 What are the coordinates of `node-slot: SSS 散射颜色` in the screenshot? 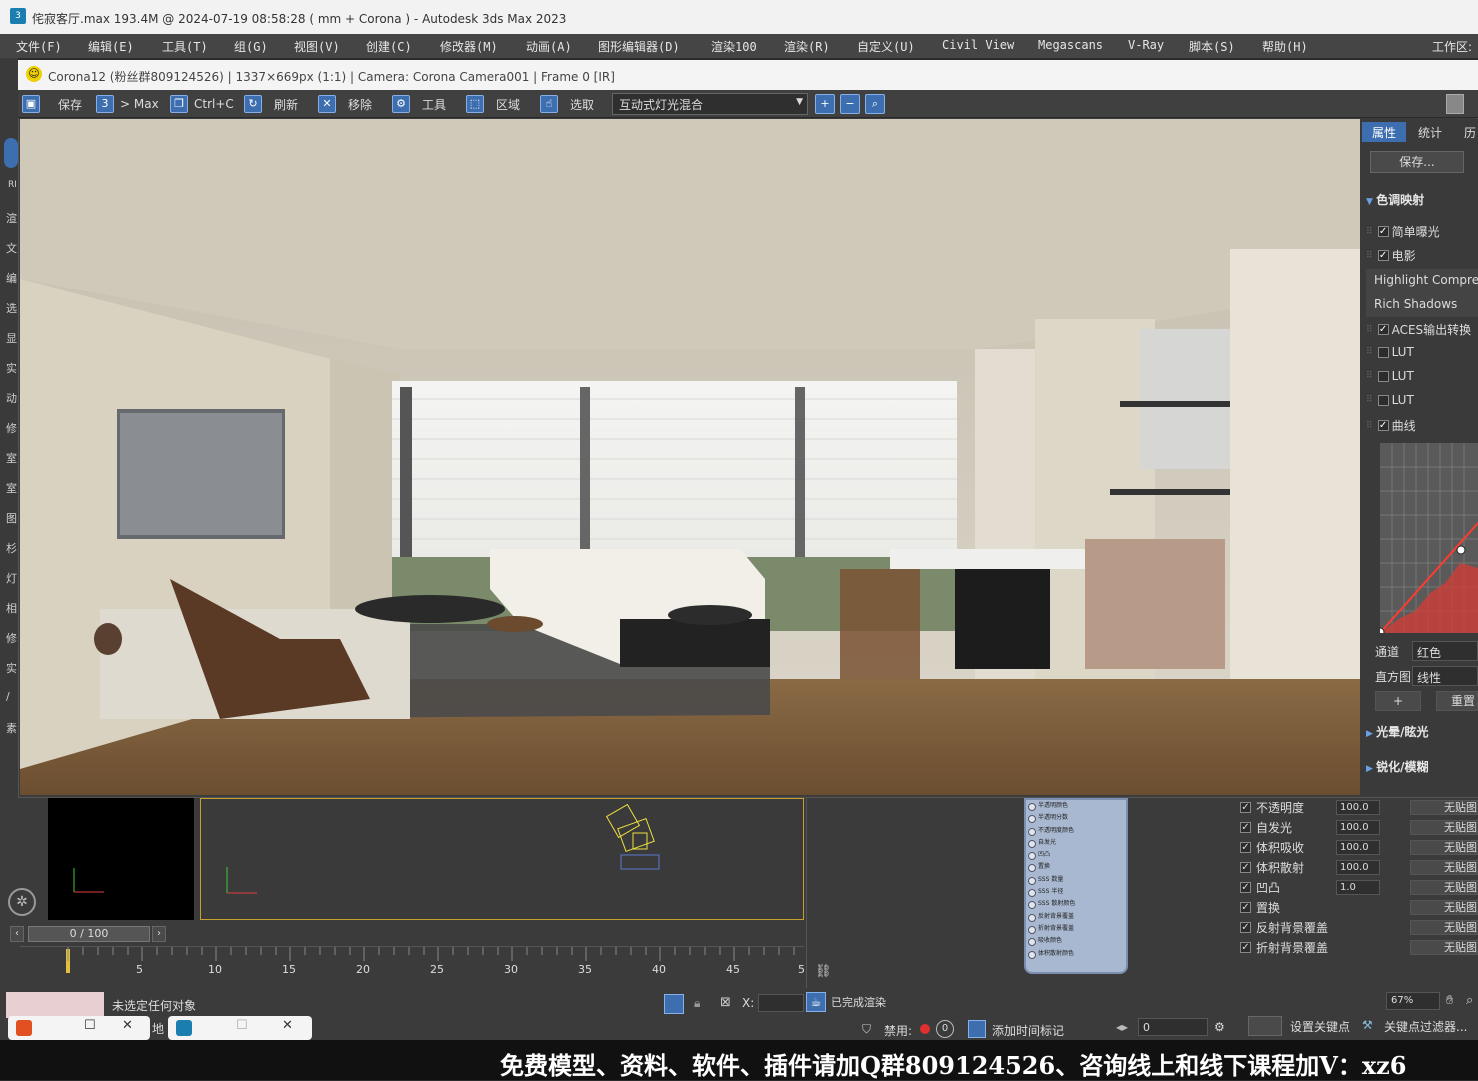 It's located at (1076, 904).